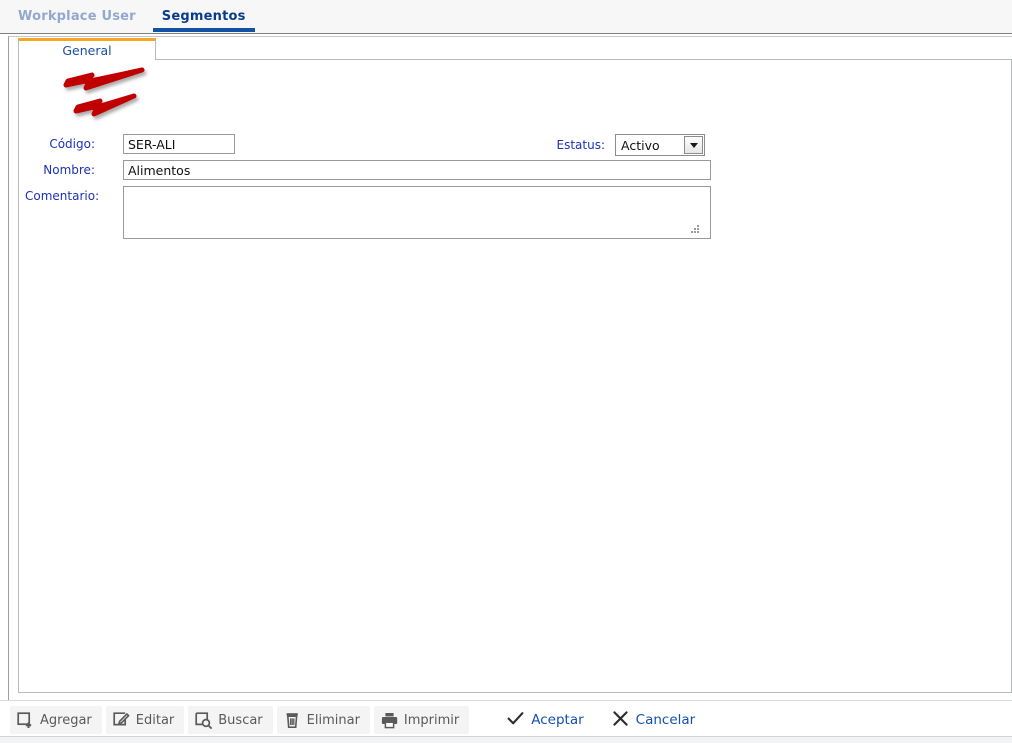 The height and width of the screenshot is (743, 1012). I want to click on field-row-estatus: Estatus: Activo, so click(619, 145).